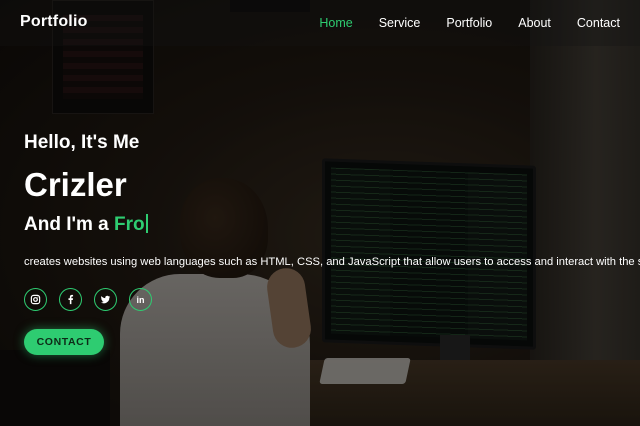 This screenshot has height=426, width=640. What do you see at coordinates (64, 342) in the screenshot?
I see `contact-button: CONTACT` at bounding box center [64, 342].